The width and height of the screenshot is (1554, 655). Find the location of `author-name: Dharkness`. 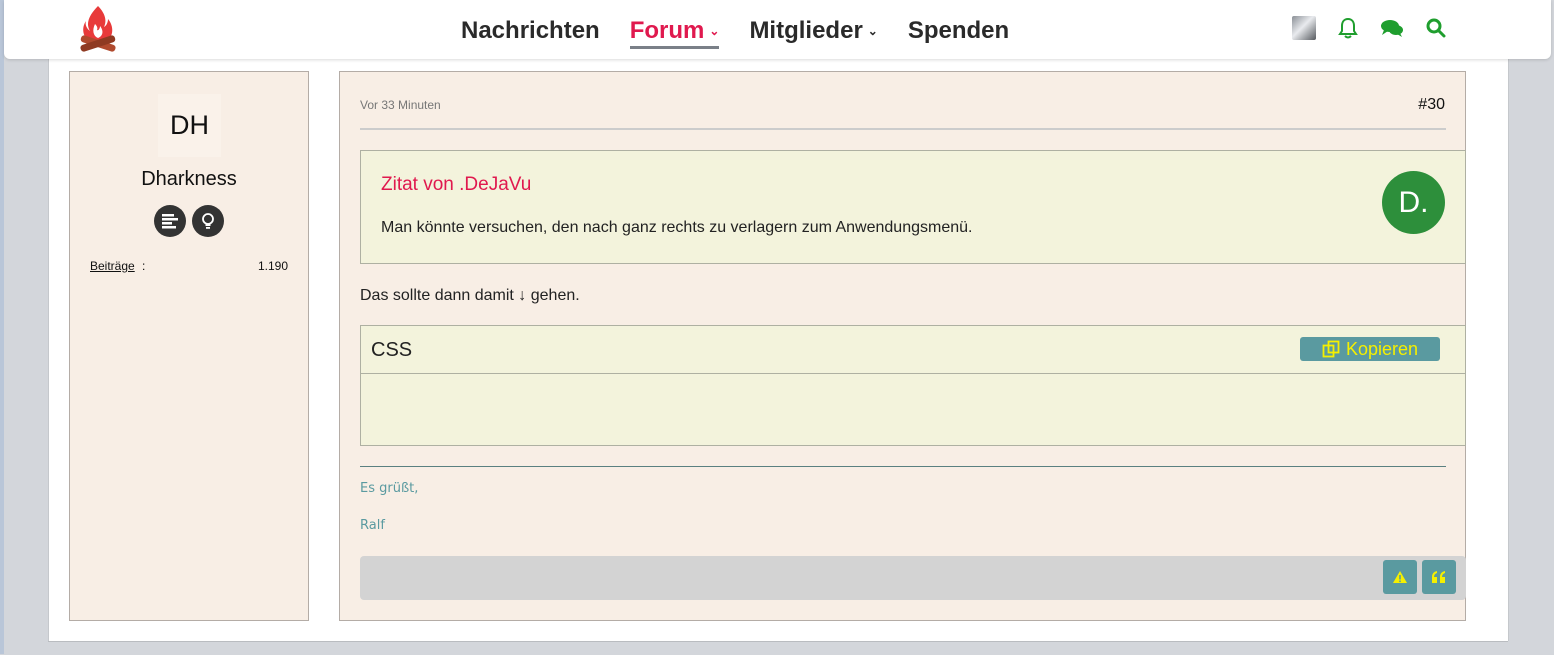

author-name: Dharkness is located at coordinates (189, 179).